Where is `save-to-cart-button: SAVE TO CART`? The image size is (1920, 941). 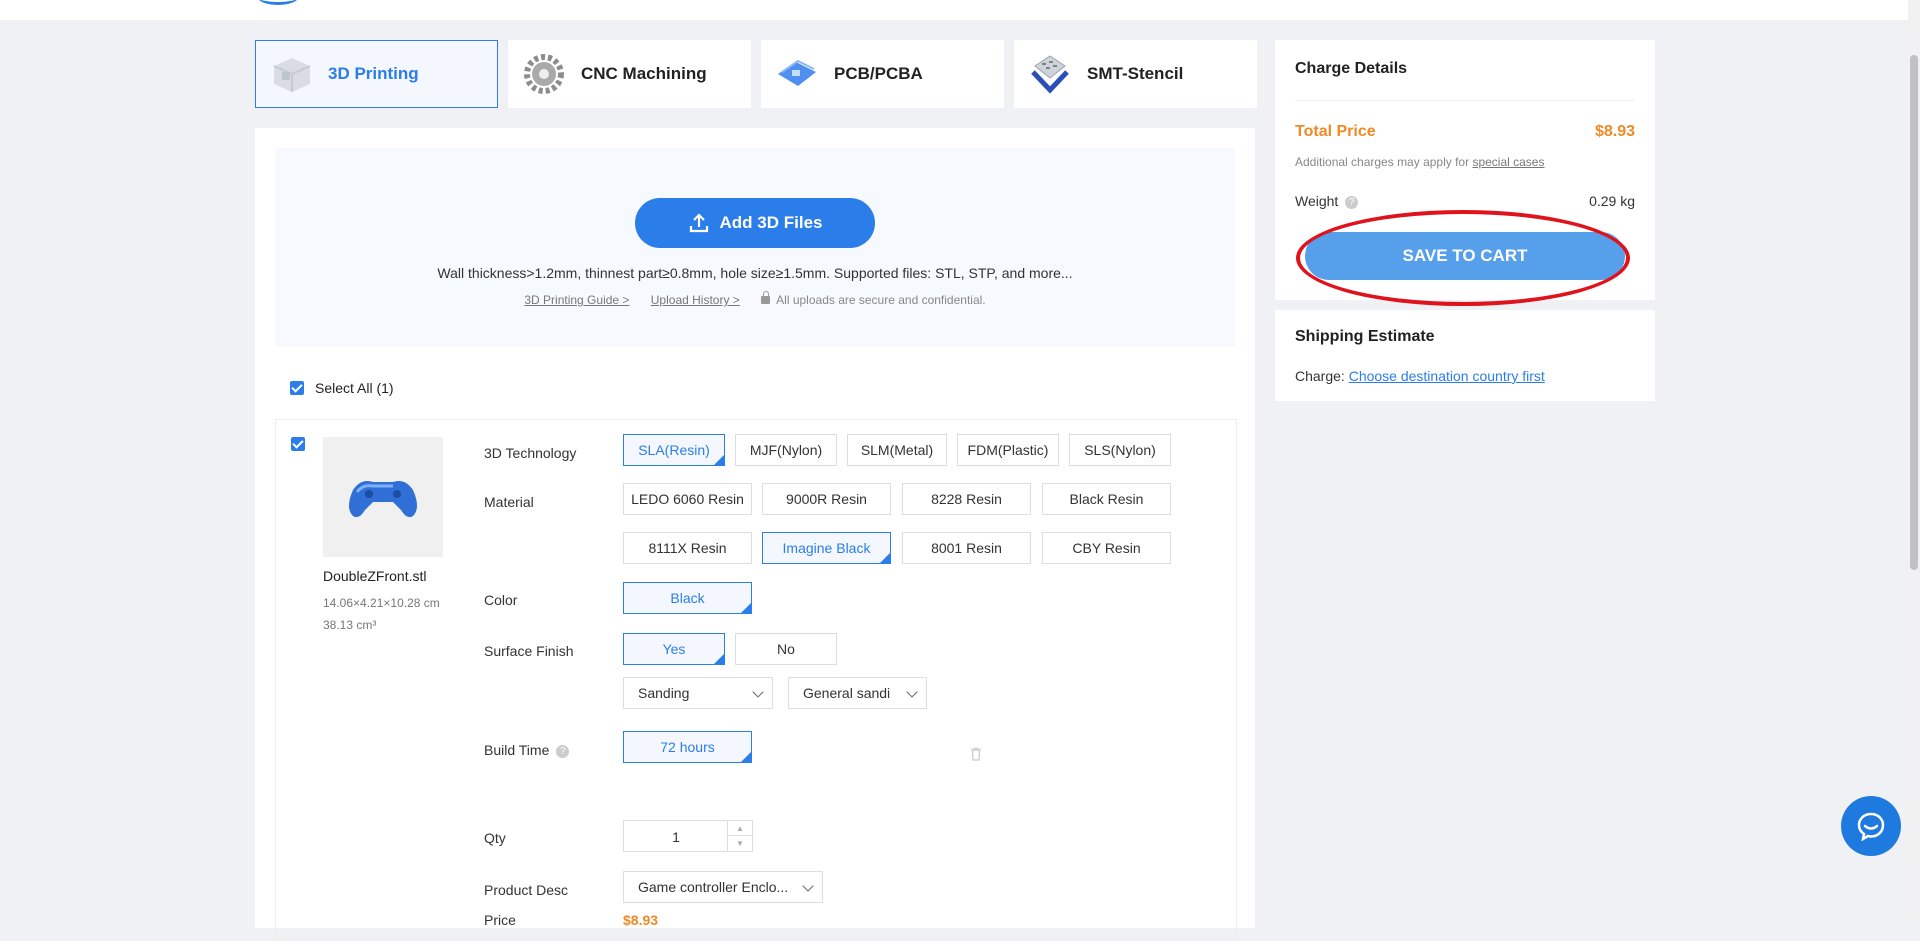 save-to-cart-button: SAVE TO CART is located at coordinates (1465, 256).